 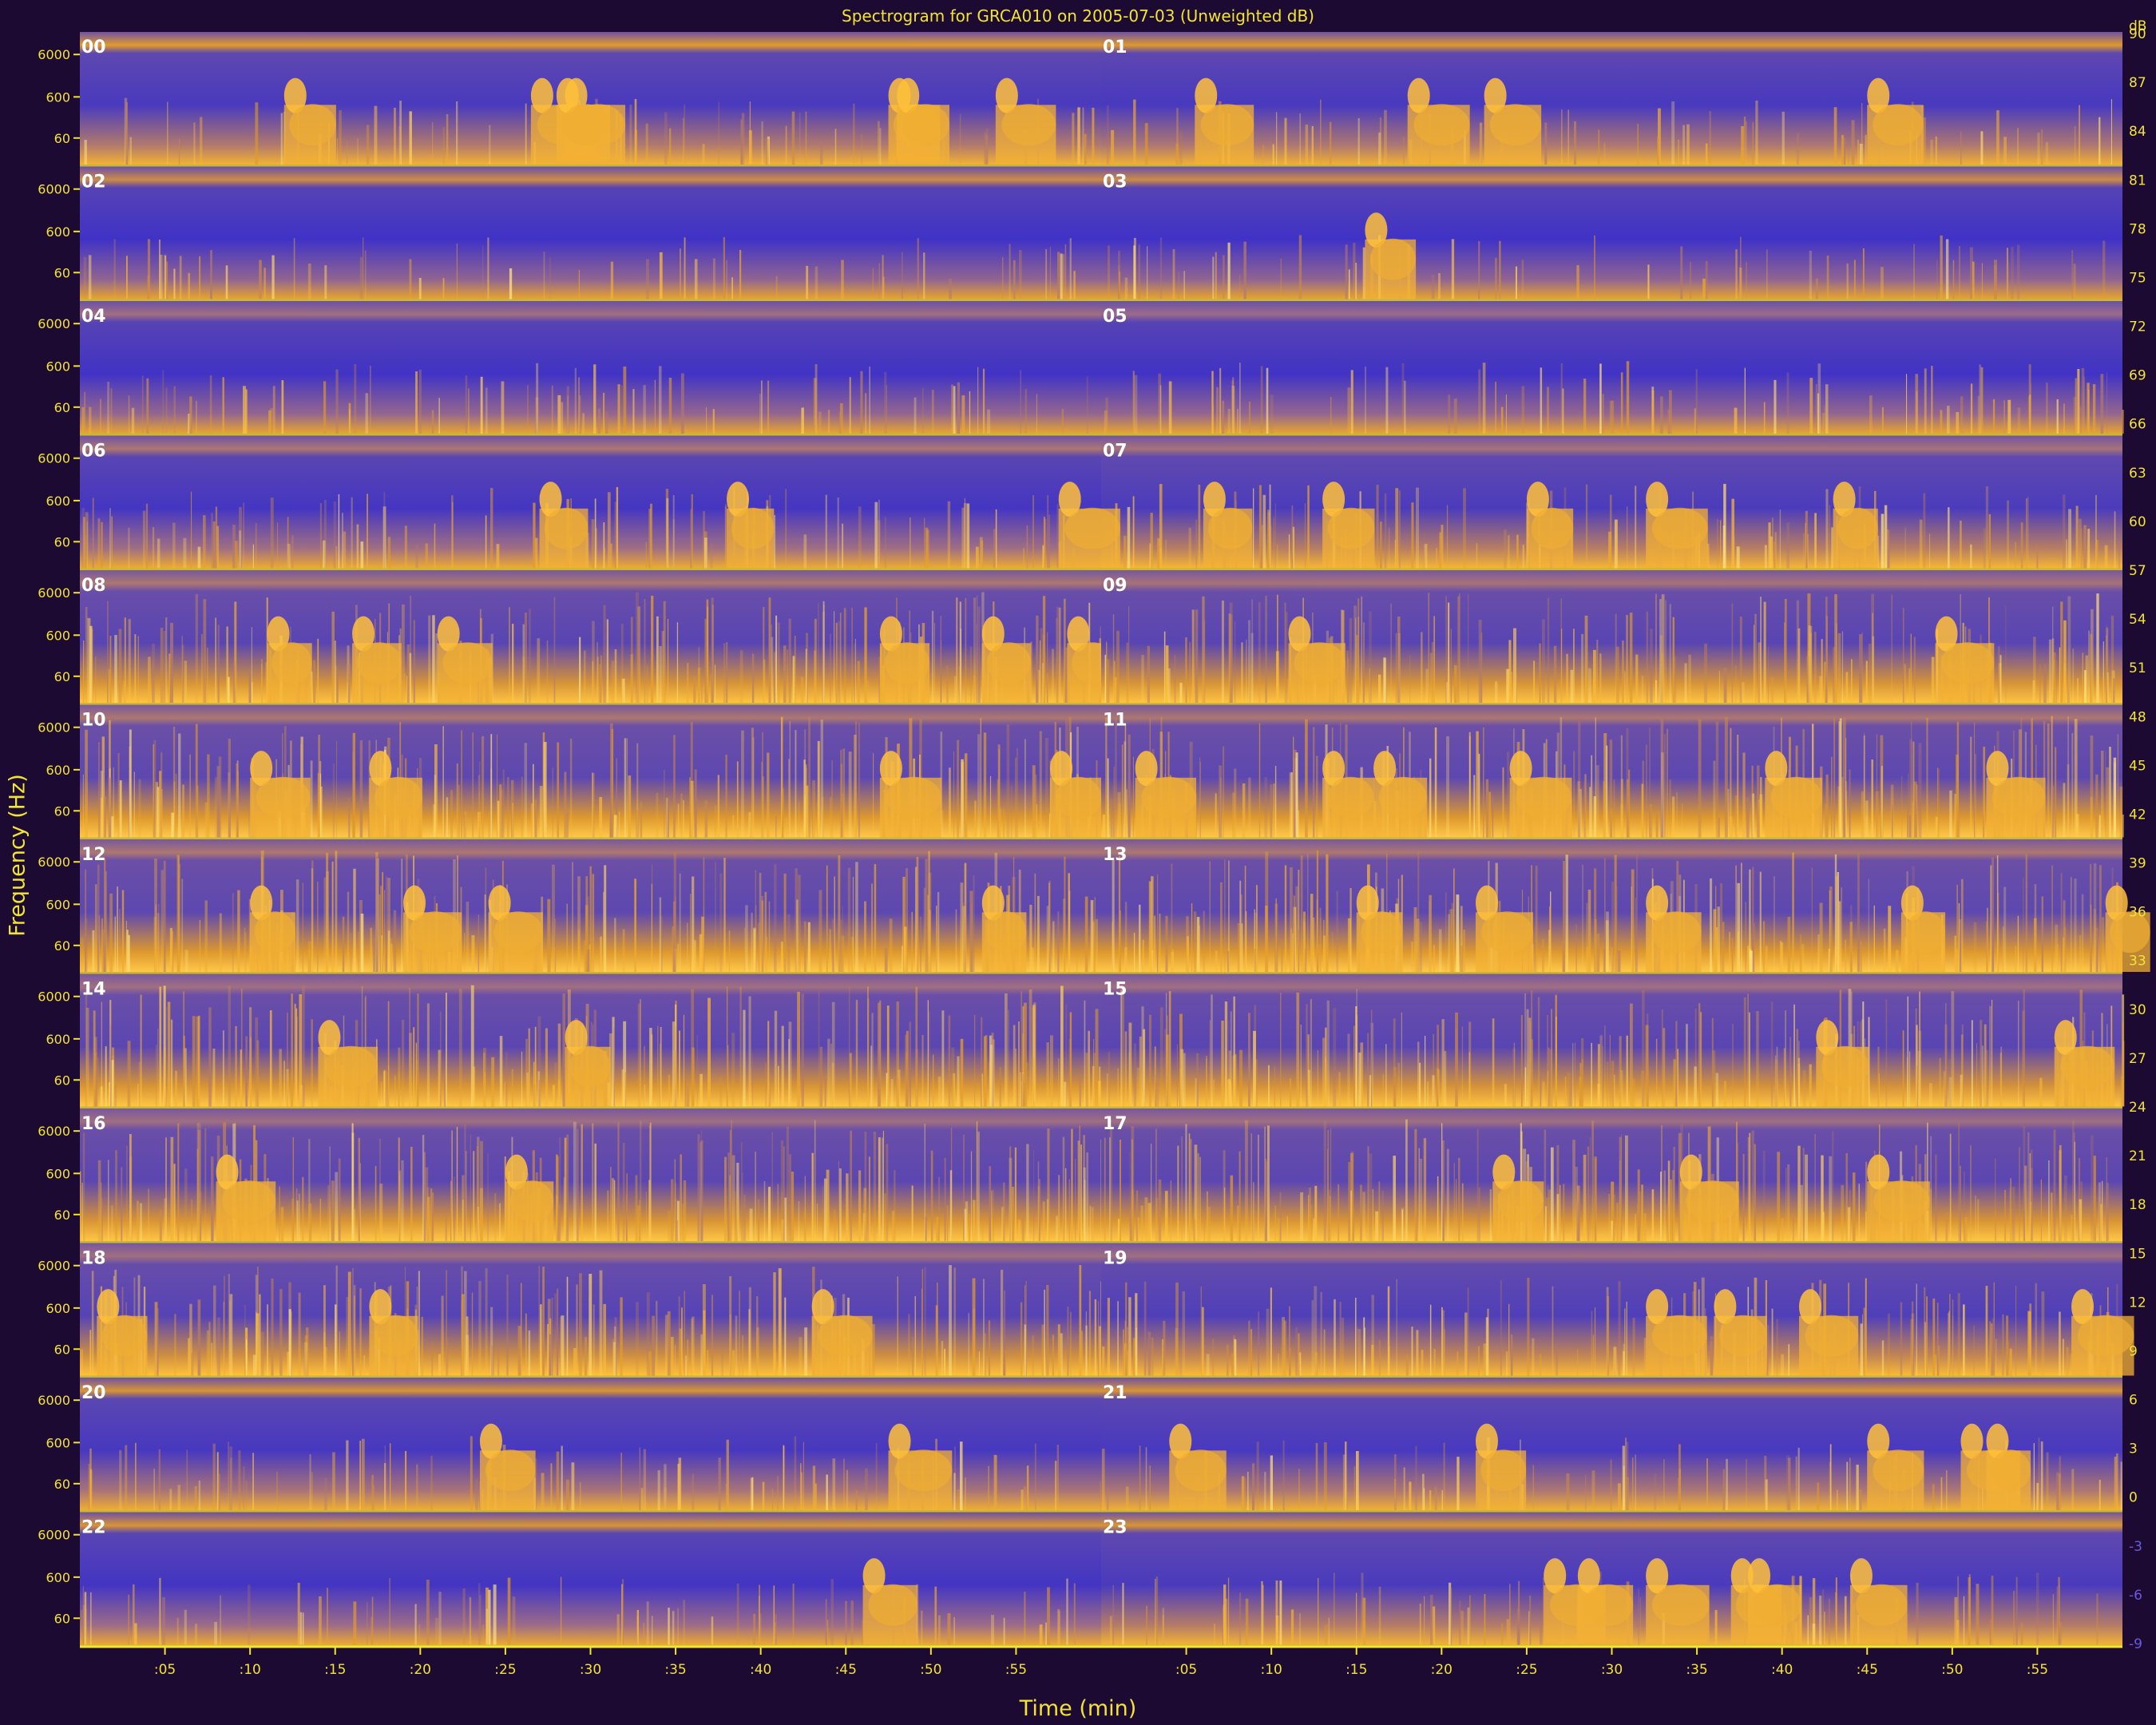 What do you see at coordinates (54, 728) in the screenshot?
I see `y-tick-label: 6000` at bounding box center [54, 728].